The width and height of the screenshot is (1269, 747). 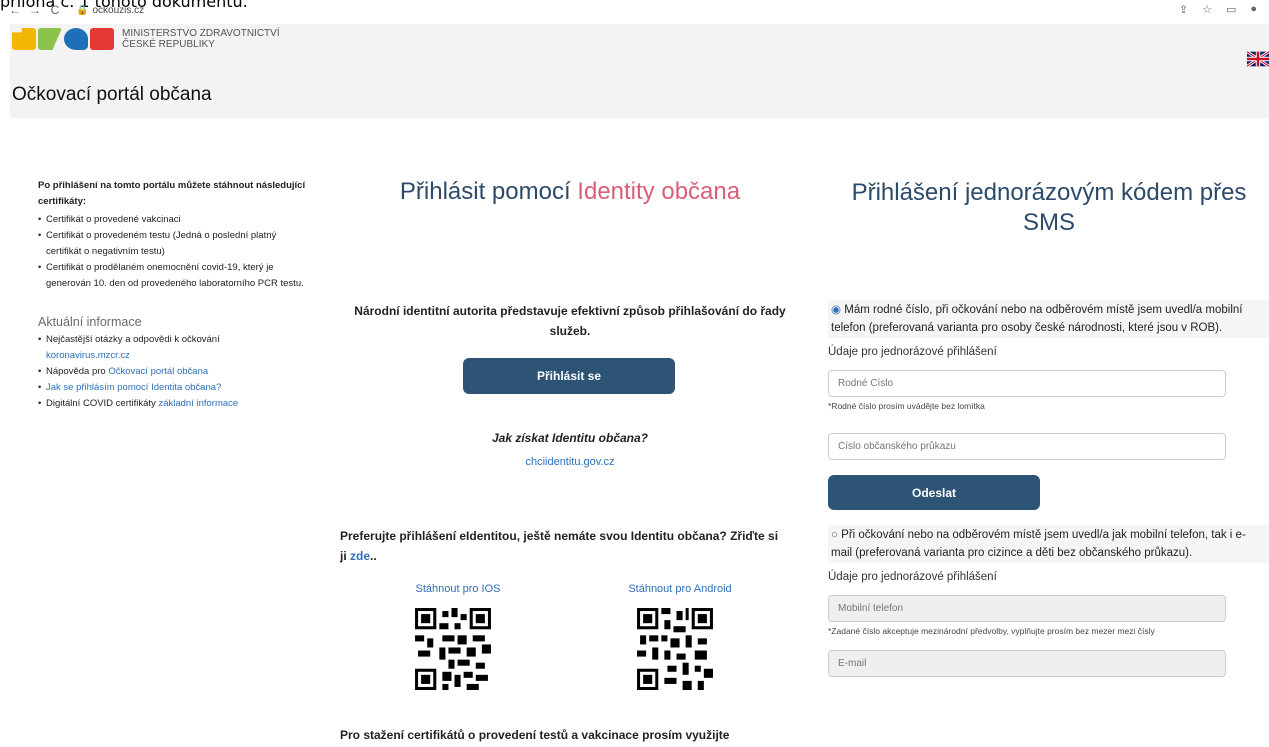 What do you see at coordinates (1049, 207) in the screenshot?
I see `sms-login-title: Přihlášení jednorázovým kódem přes SMS` at bounding box center [1049, 207].